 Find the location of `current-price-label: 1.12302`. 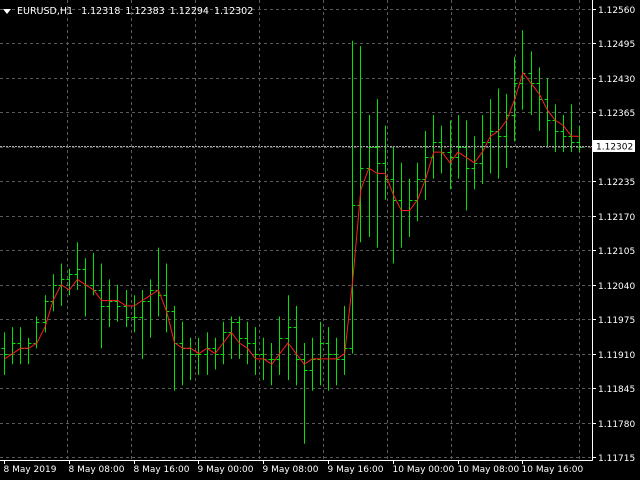

current-price-label: 1.12302 is located at coordinates (614, 148).